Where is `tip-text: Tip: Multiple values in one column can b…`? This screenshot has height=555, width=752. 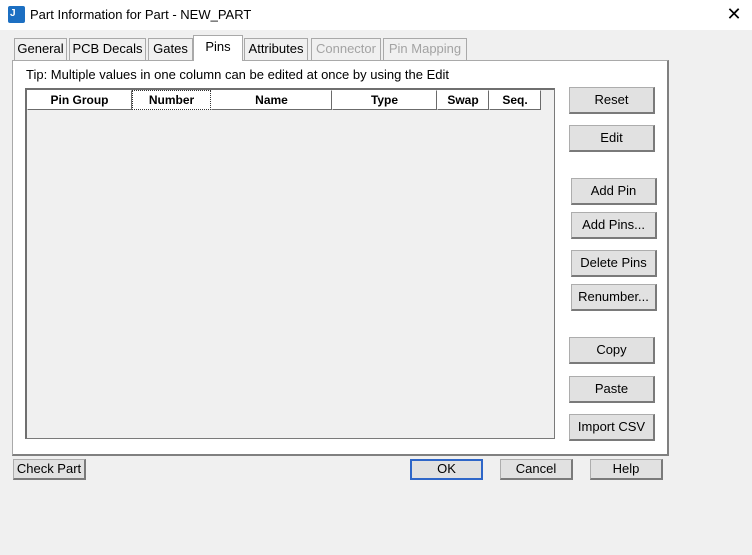
tip-text: Tip: Multiple values in one column can b… is located at coordinates (237, 74).